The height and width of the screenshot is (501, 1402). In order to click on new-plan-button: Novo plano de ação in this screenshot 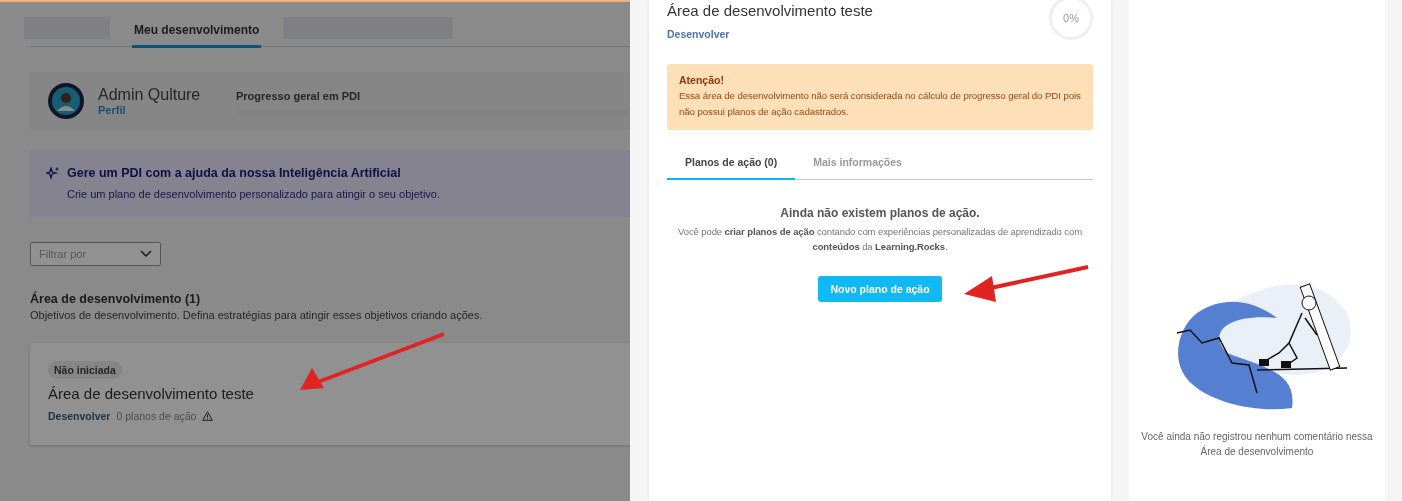, I will do `click(880, 289)`.